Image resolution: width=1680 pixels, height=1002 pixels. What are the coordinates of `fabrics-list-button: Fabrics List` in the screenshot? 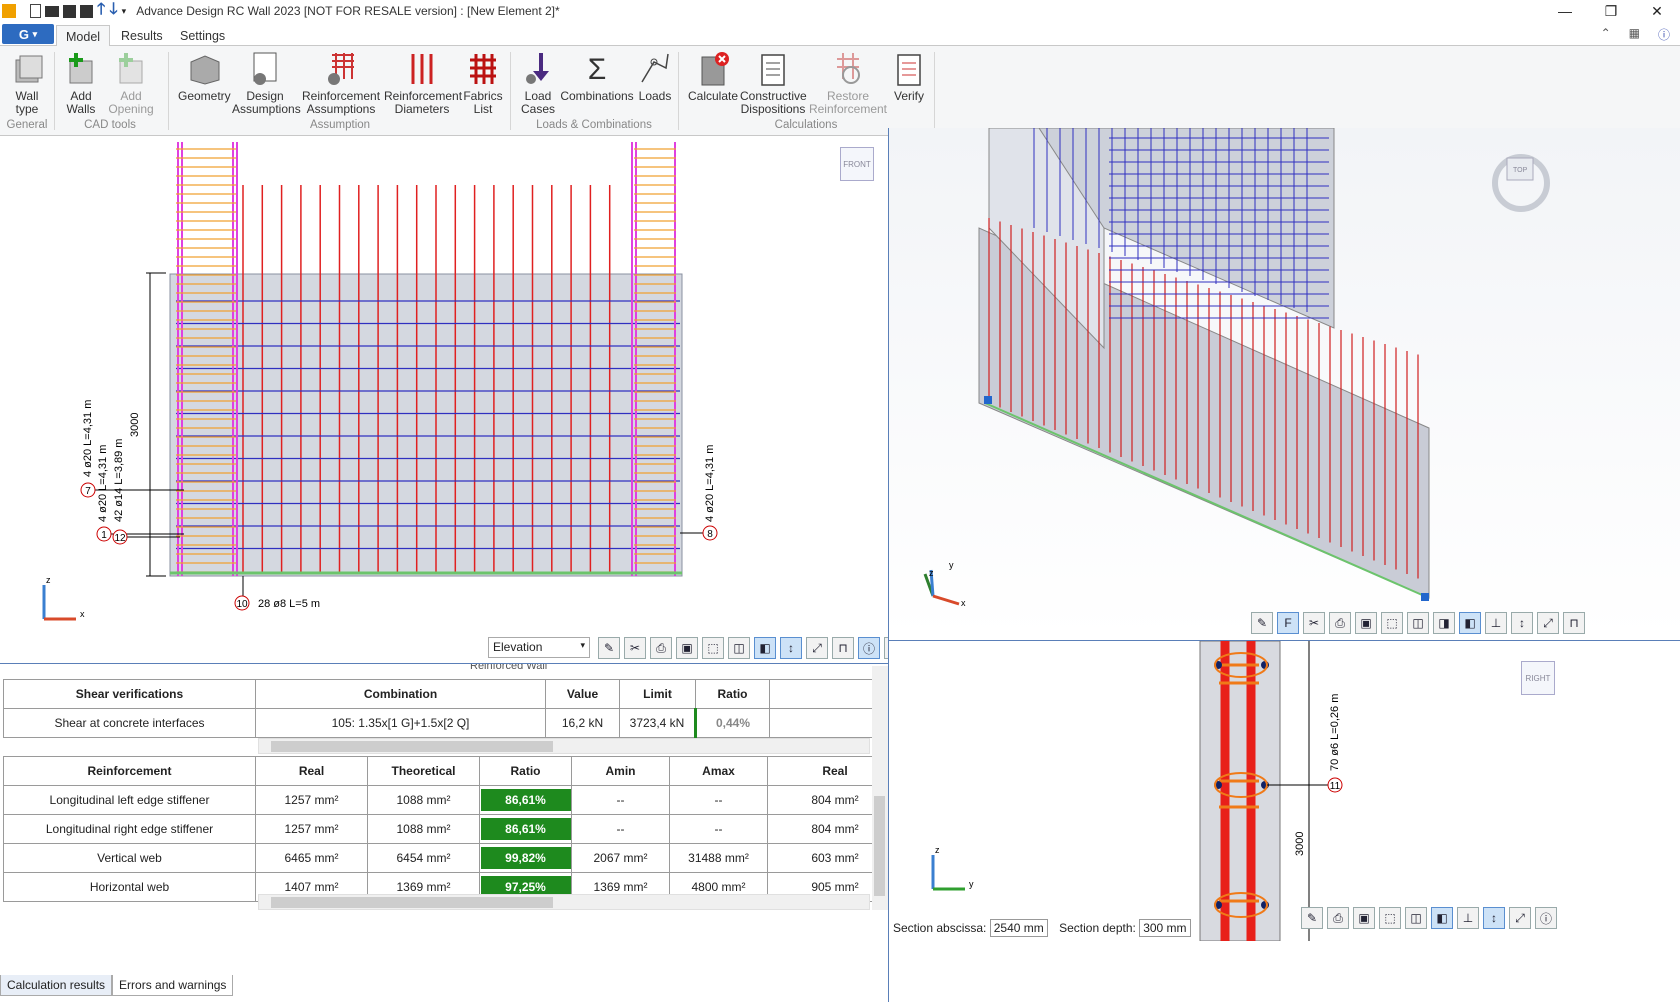 It's located at (483, 82).